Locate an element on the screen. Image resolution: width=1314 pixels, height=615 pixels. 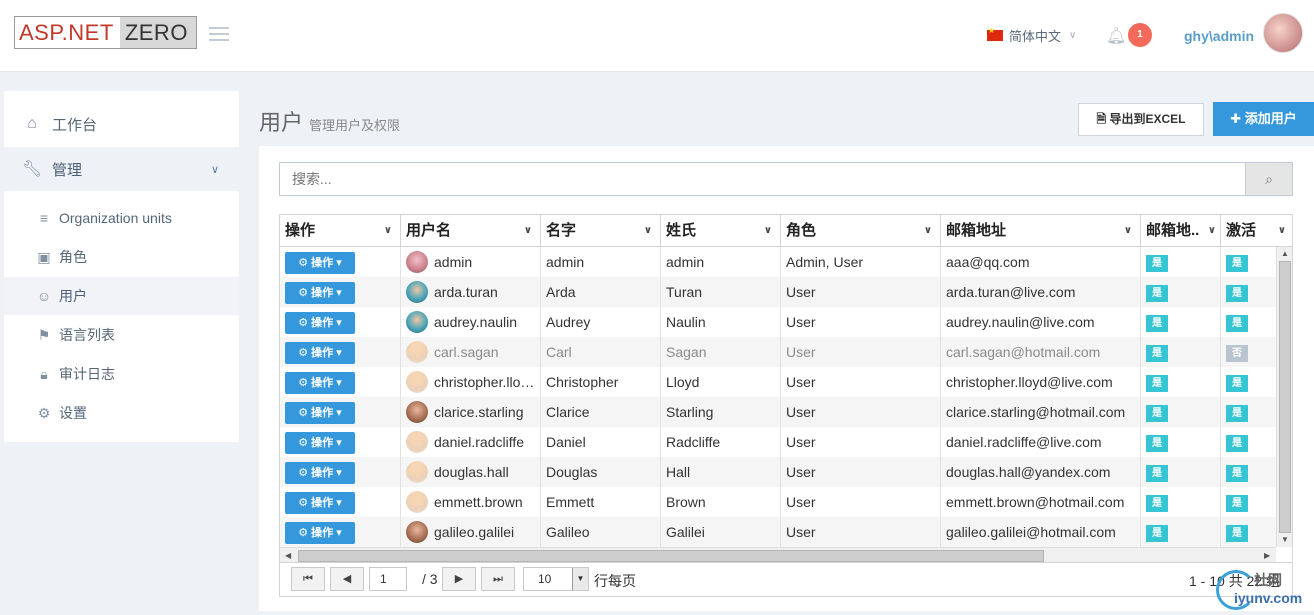
sidebar-item-label: 设置 is located at coordinates (73, 413).